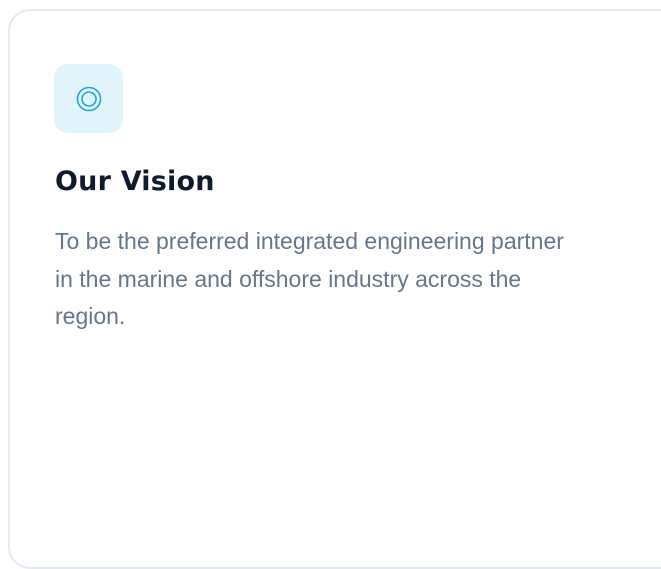 This screenshot has width=661, height=569. I want to click on icon-tile, so click(88, 98).